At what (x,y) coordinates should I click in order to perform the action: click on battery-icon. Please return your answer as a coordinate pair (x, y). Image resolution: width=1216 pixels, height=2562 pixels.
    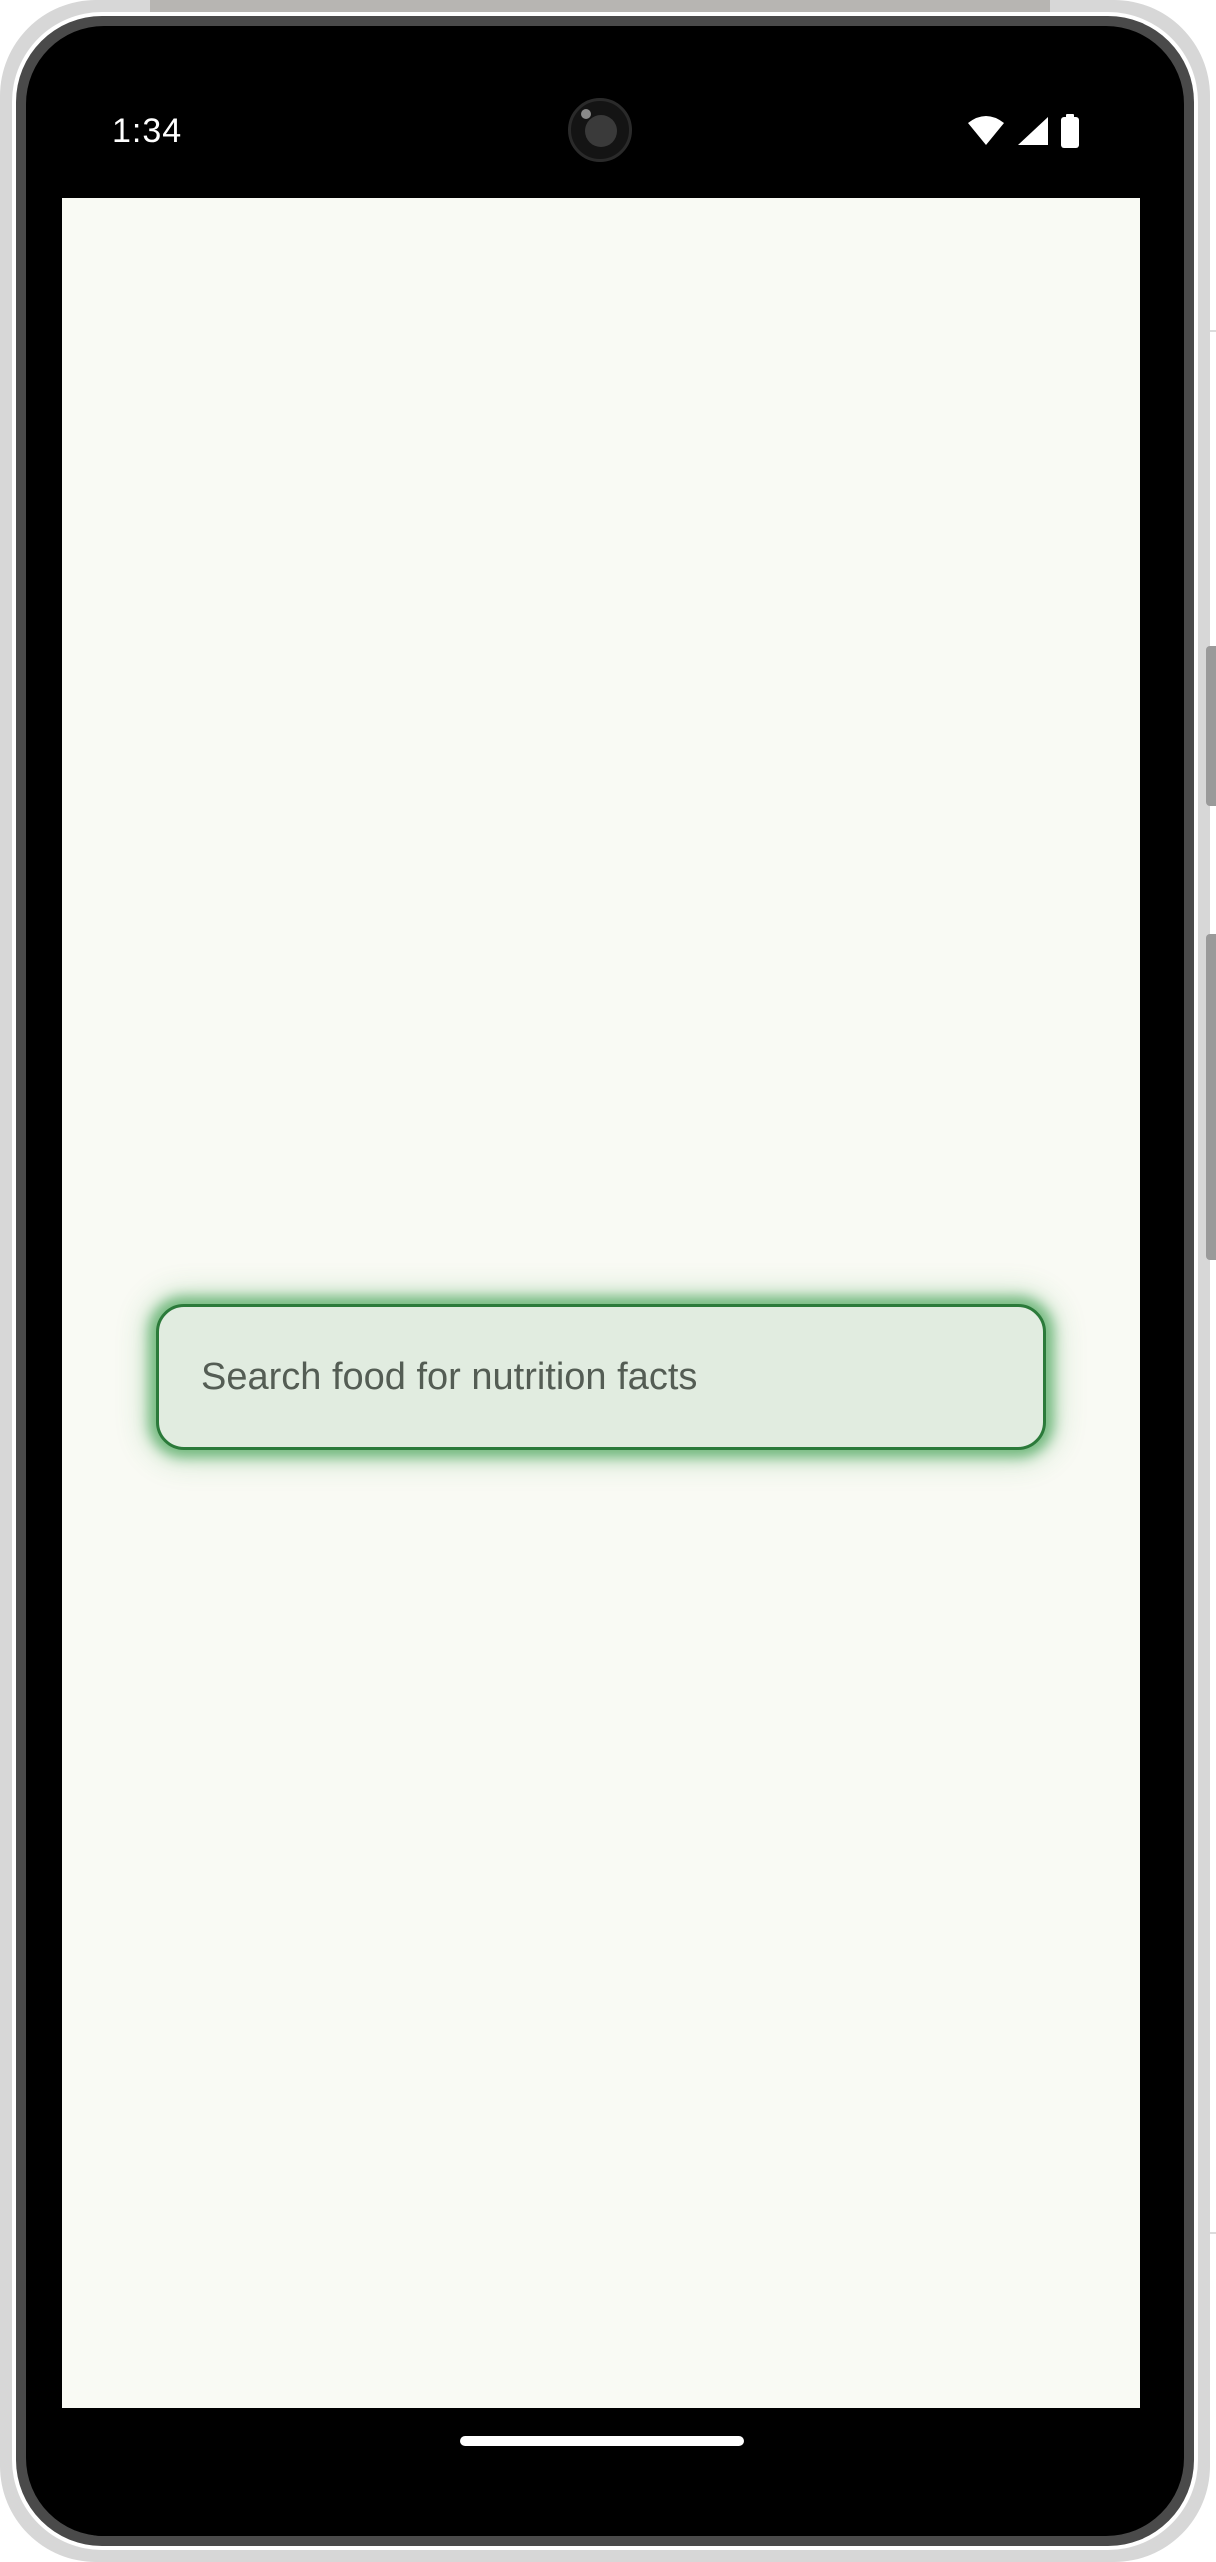
    Looking at the image, I should click on (1070, 131).